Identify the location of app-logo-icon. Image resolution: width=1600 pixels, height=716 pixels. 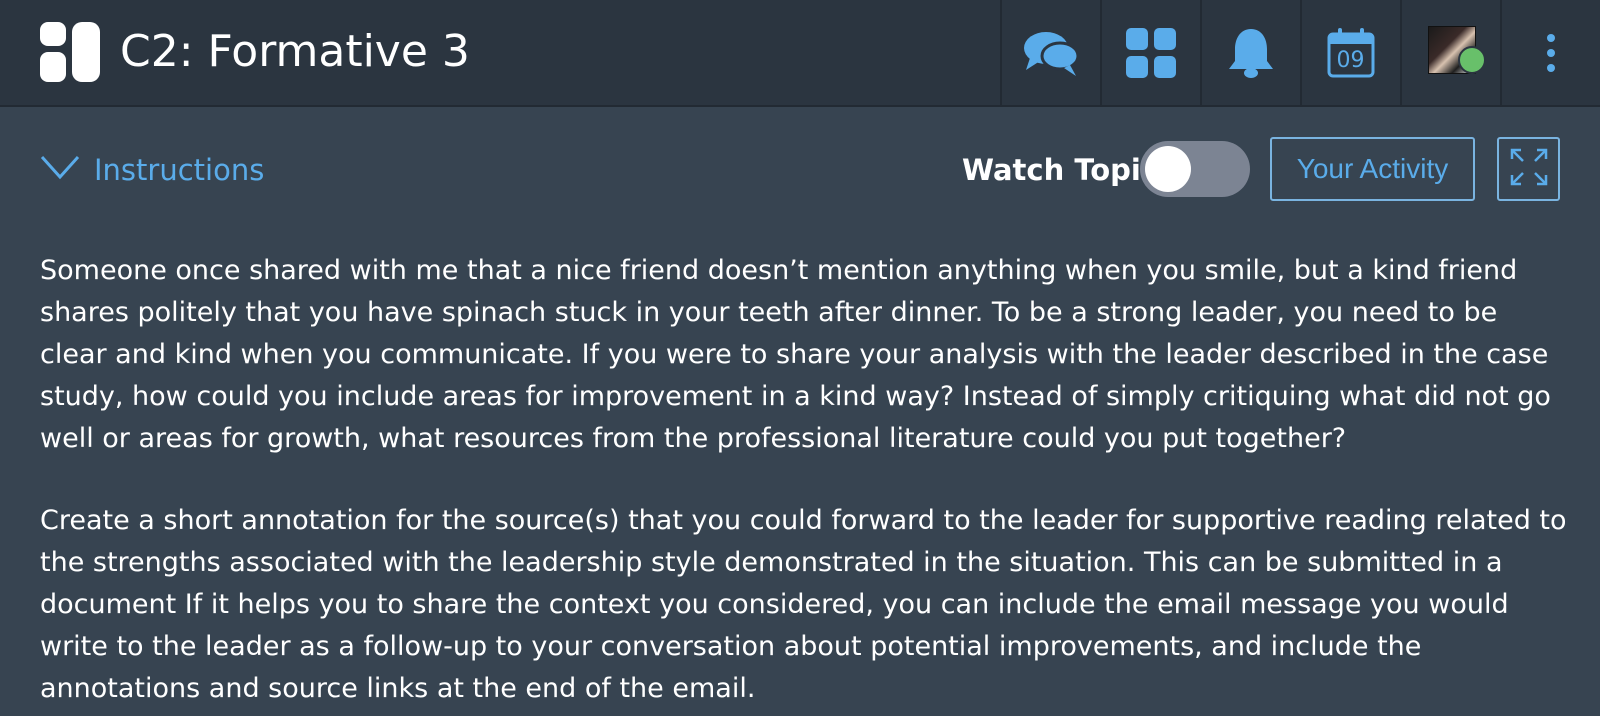
(70, 52).